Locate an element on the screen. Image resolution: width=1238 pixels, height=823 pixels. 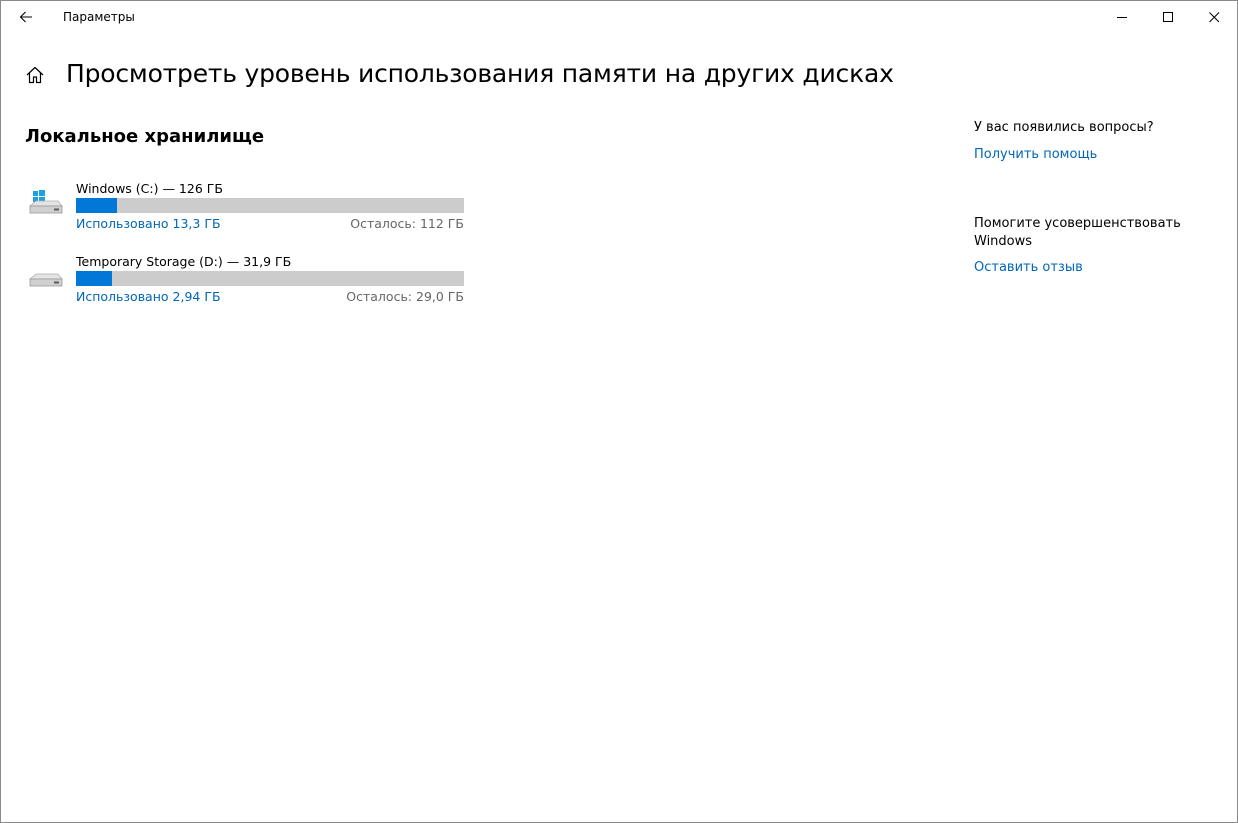
minimize-icon is located at coordinates (1121, 17).